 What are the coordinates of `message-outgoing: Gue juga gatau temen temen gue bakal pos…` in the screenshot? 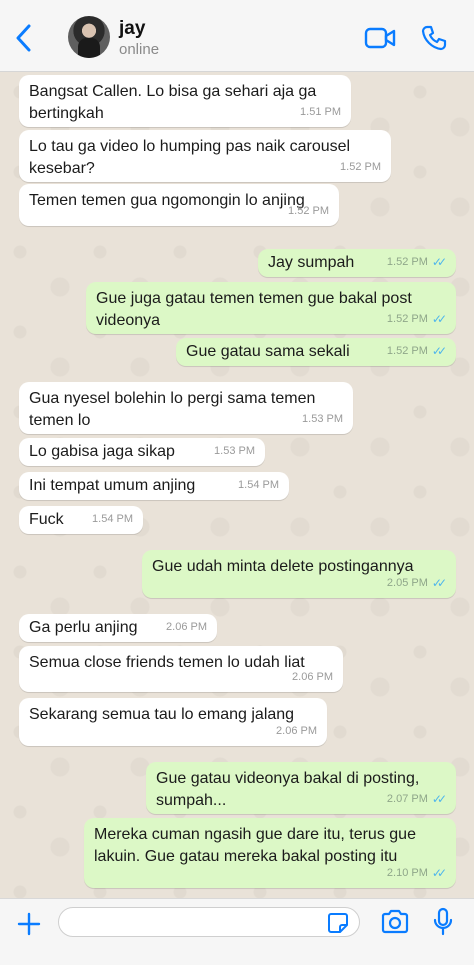 It's located at (271, 308).